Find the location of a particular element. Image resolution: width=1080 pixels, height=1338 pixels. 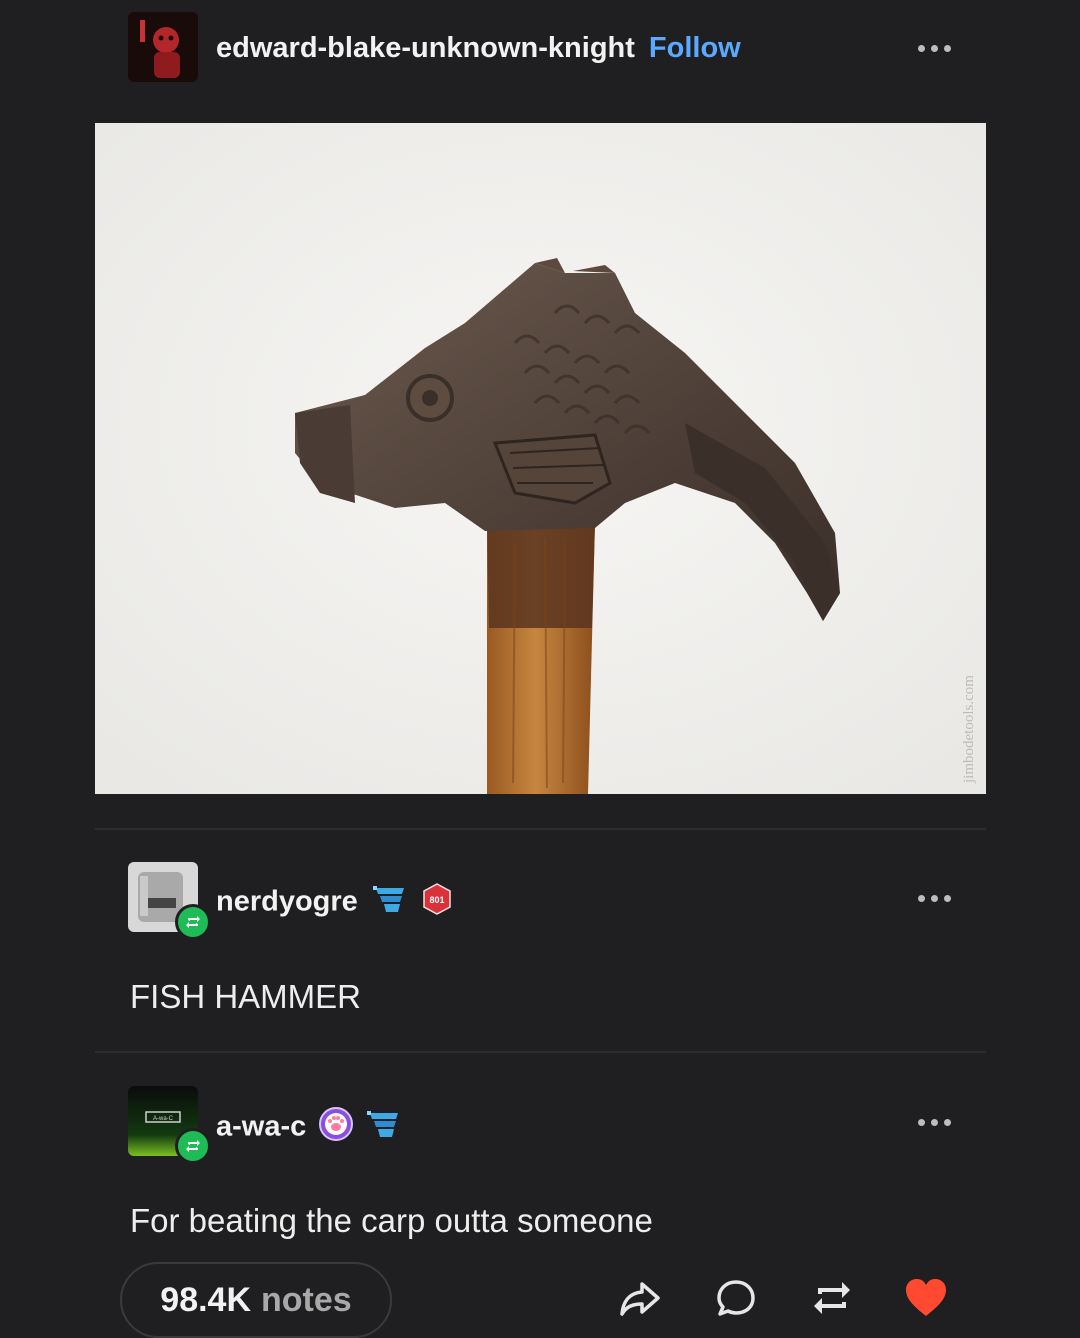

notes-count: 98.4K is located at coordinates (206, 1299).